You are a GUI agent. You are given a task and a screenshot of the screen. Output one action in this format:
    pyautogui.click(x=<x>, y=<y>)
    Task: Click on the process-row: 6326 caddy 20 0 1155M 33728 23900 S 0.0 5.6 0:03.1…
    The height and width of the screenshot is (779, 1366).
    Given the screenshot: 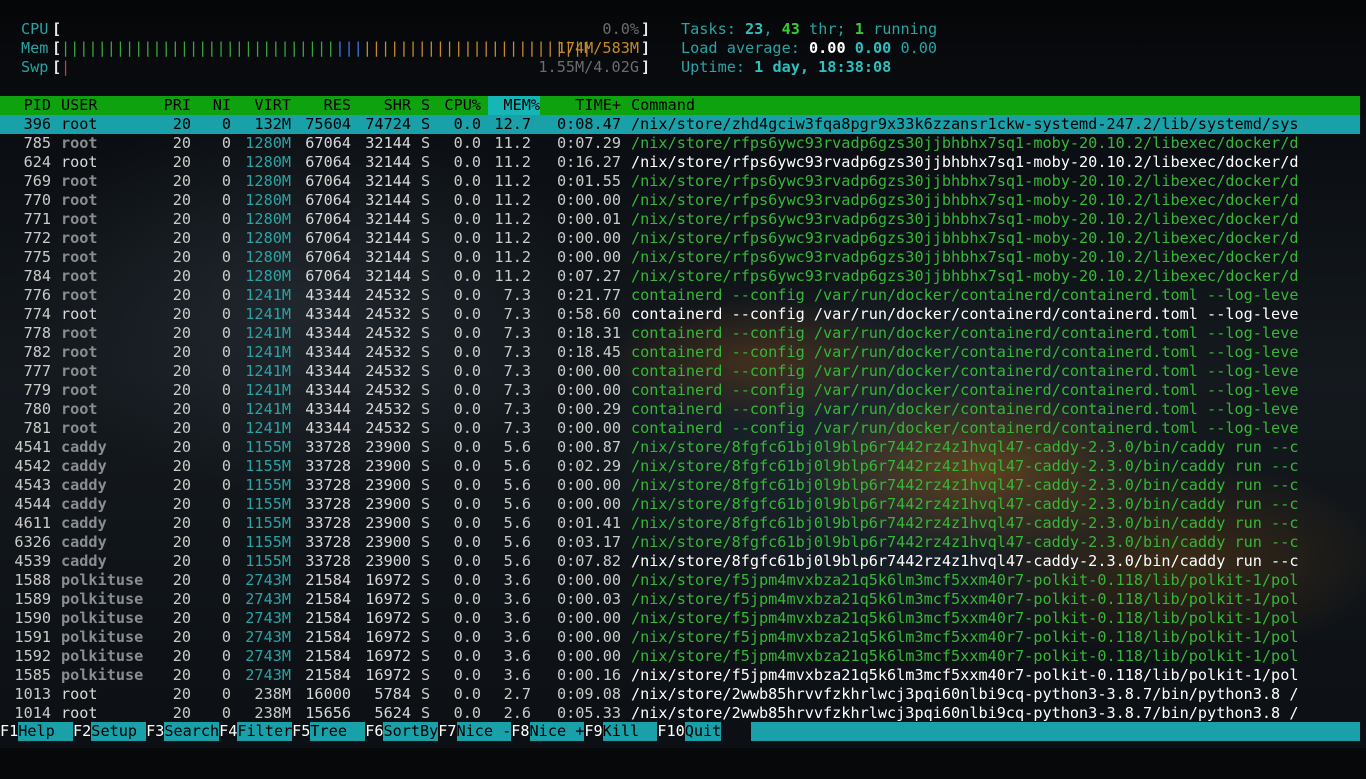 What is the action you would take?
    pyautogui.click(x=683, y=542)
    